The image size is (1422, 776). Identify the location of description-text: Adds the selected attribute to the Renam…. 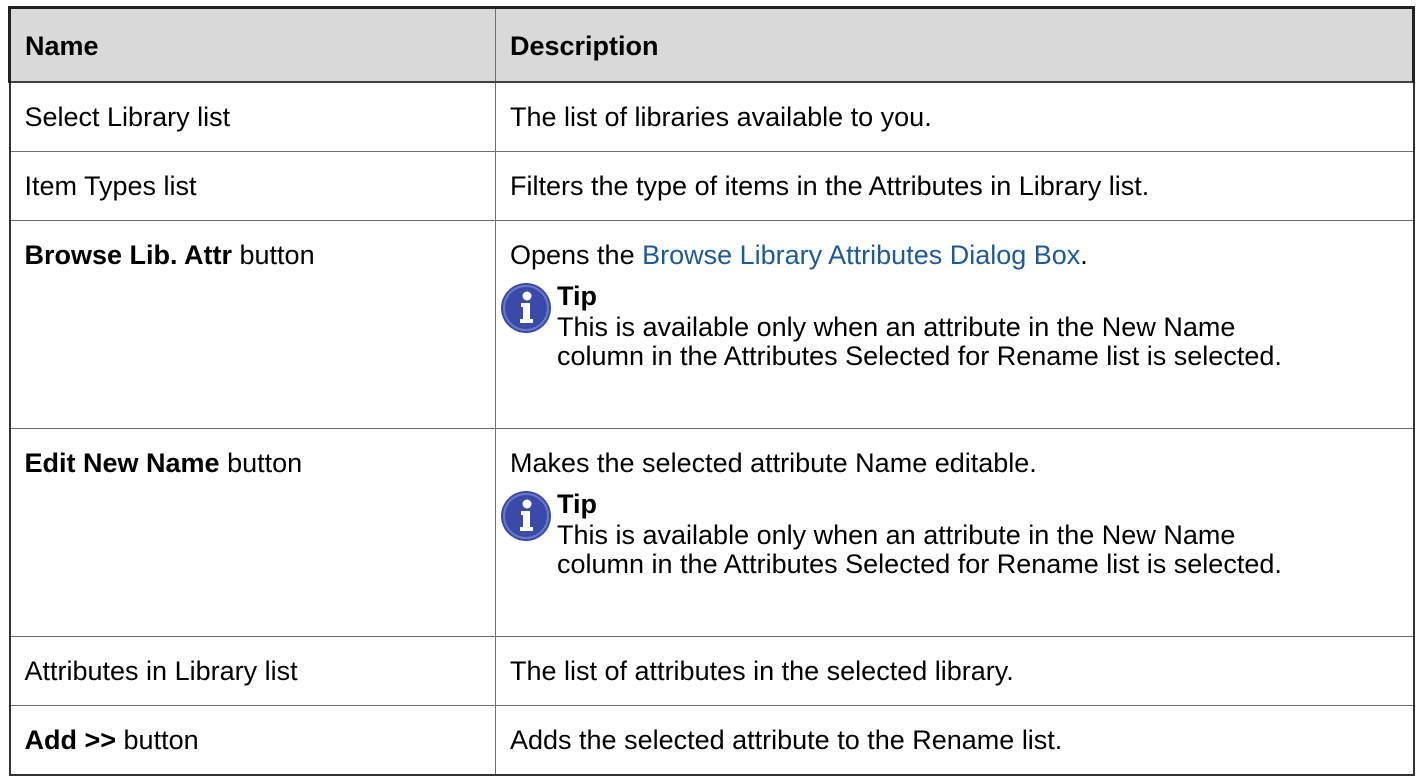
(786, 739).